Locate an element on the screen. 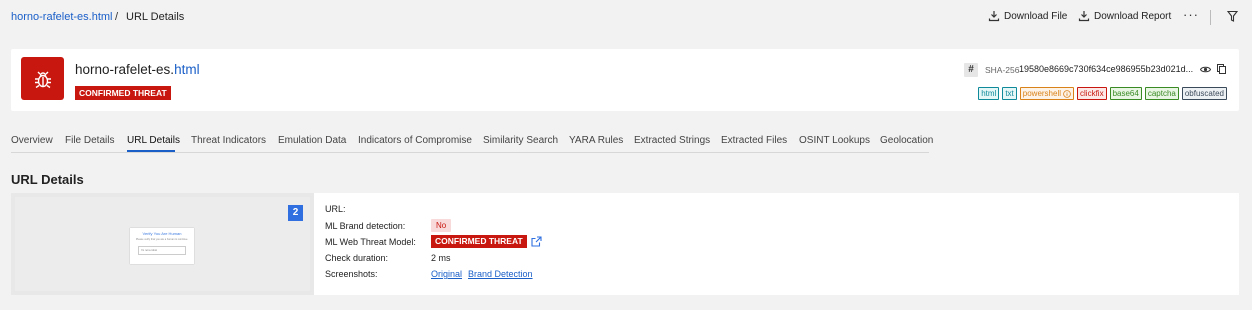 This screenshot has width=1252, height=310. download-file-button: Download File is located at coordinates (1027, 16).